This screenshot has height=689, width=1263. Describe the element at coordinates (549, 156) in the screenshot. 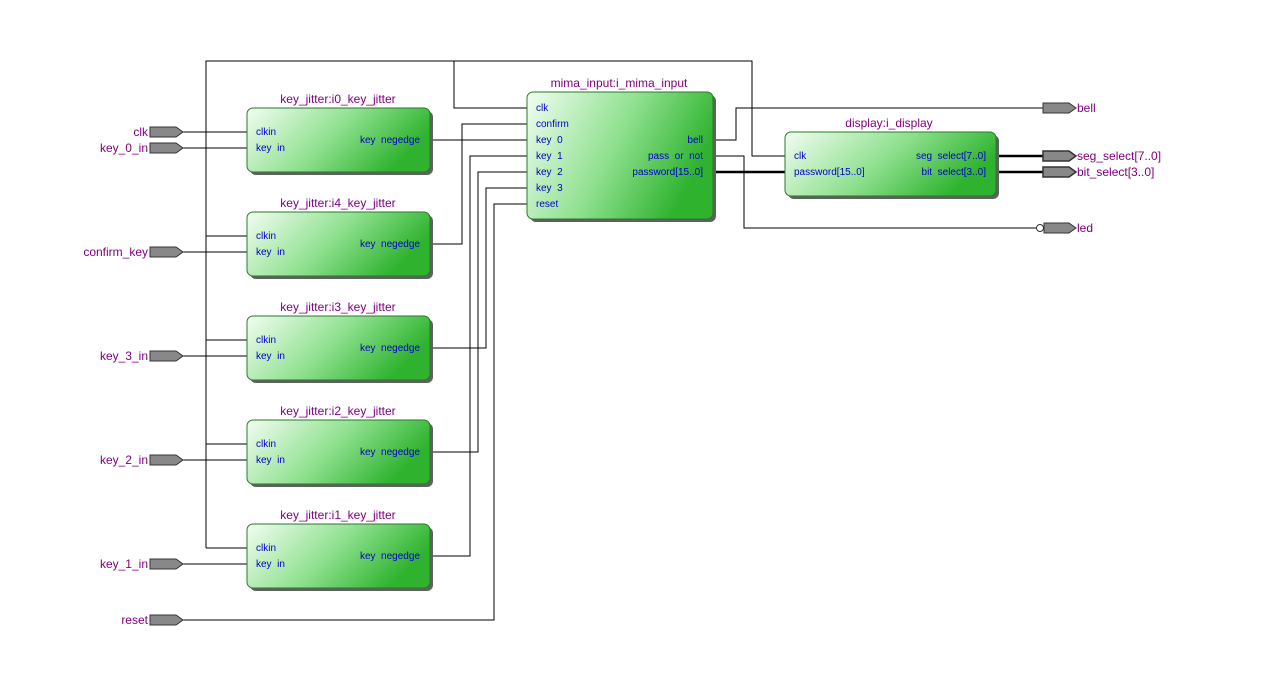

I see `pin-key1: key 1` at that location.